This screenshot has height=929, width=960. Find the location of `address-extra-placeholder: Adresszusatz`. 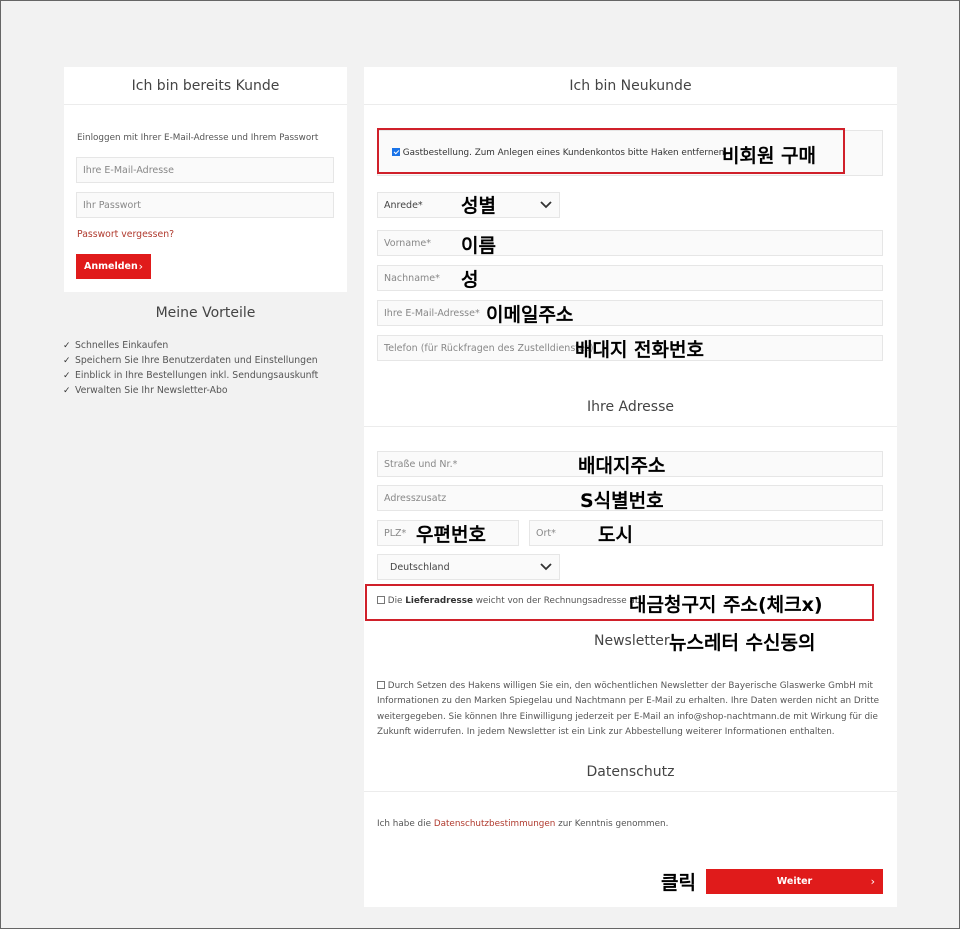

address-extra-placeholder: Adresszusatz is located at coordinates (415, 498).